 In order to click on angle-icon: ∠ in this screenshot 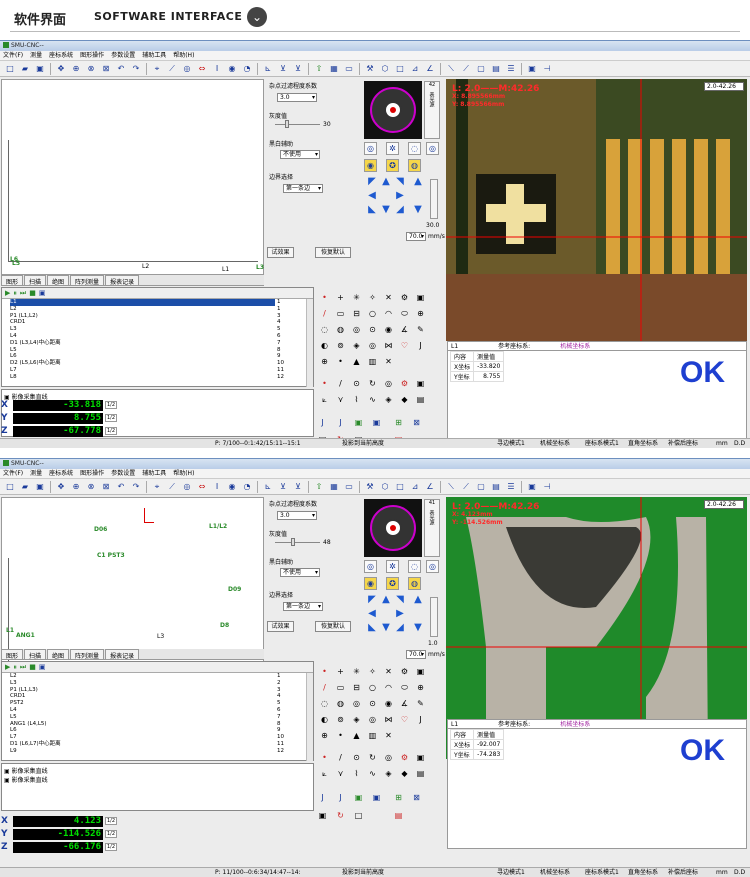, I will do `click(430, 68)`.